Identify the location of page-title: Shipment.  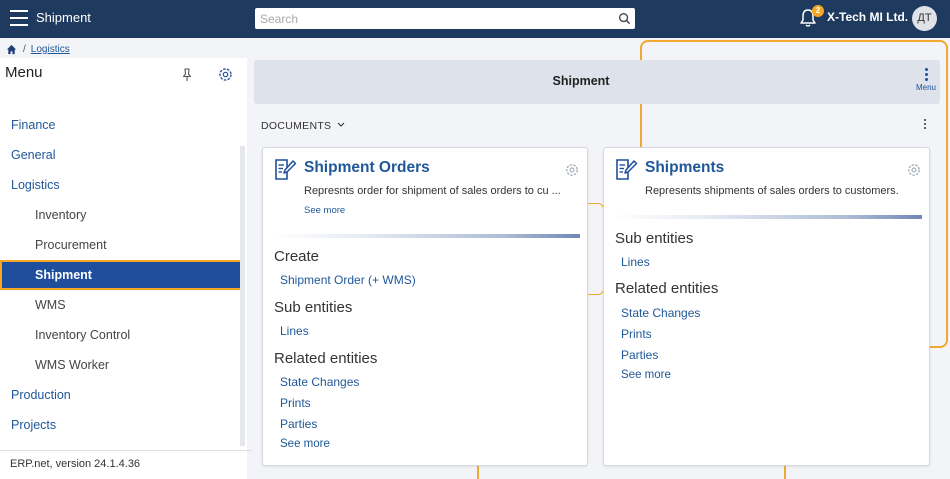
(581, 81).